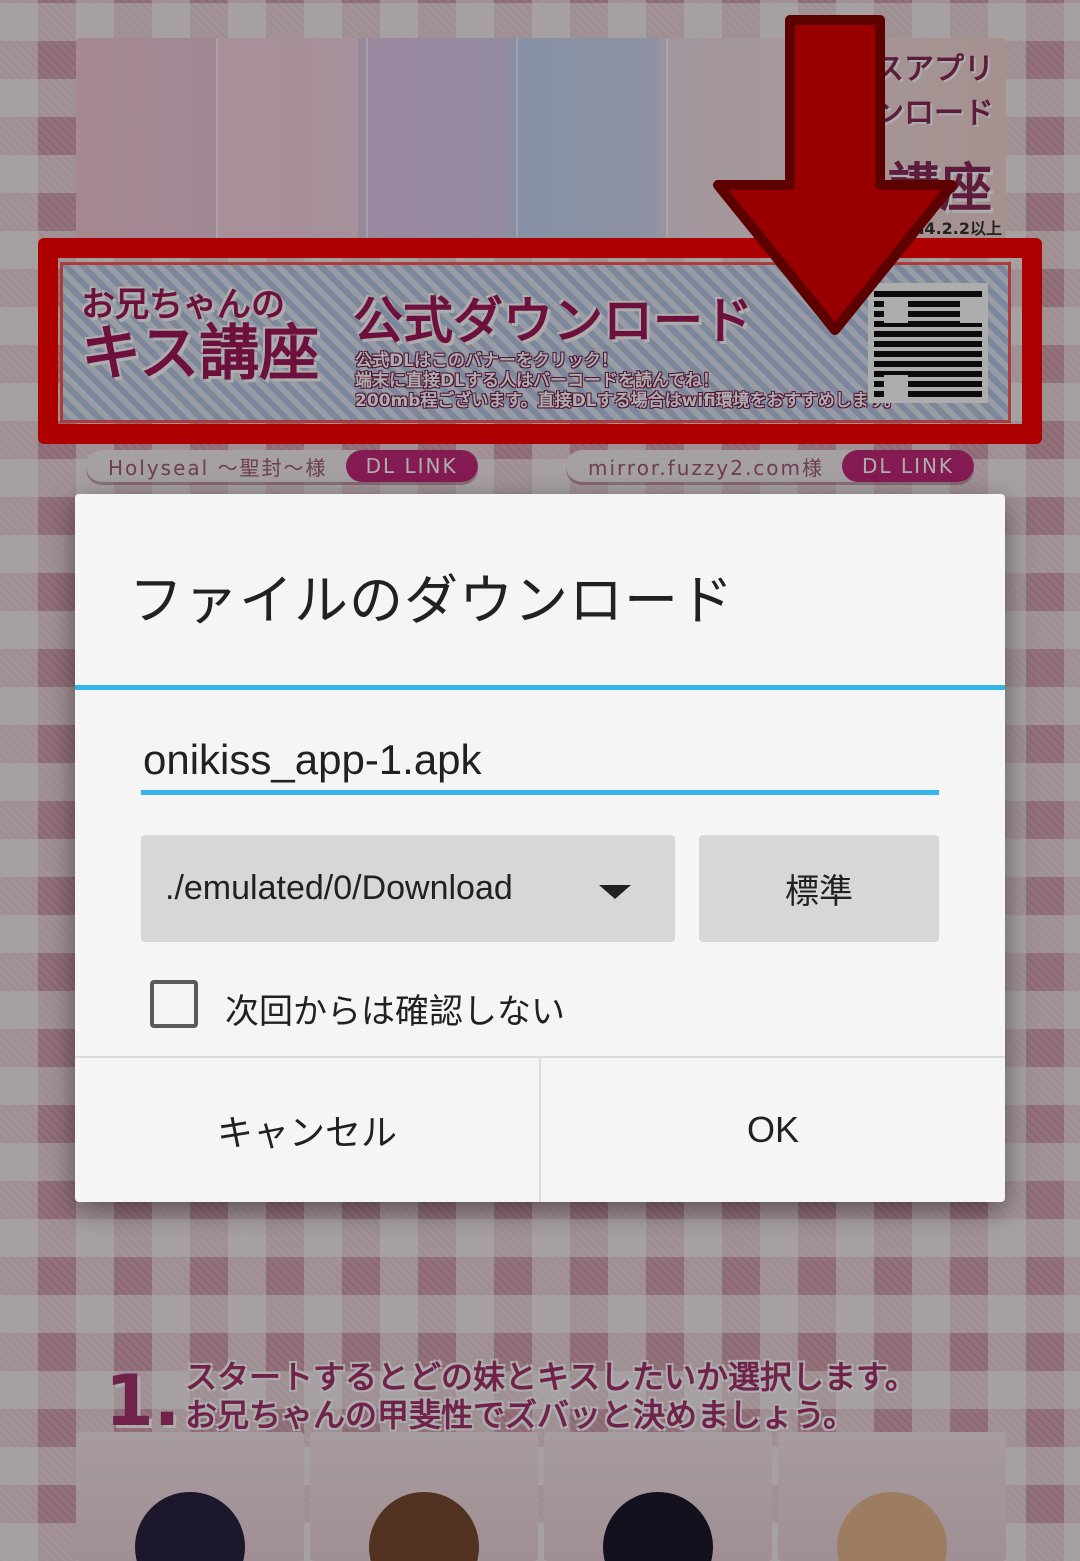 This screenshot has width=1080, height=1561. Describe the element at coordinates (174, 1004) in the screenshot. I see `dont-ask-again-checkbox` at that location.